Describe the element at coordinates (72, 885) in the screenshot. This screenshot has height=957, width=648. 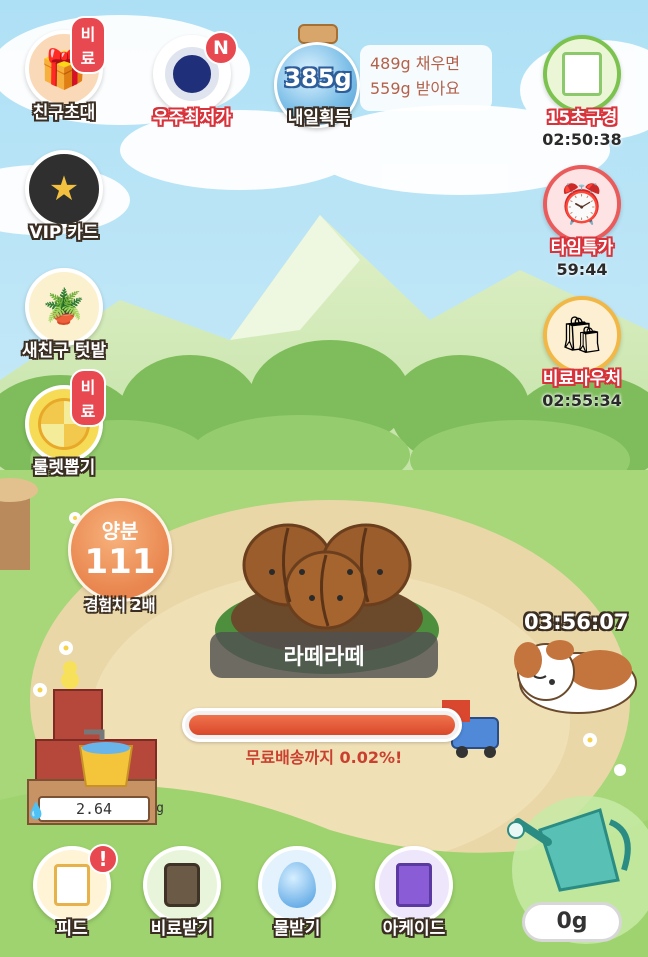
I see `feed-icon` at that location.